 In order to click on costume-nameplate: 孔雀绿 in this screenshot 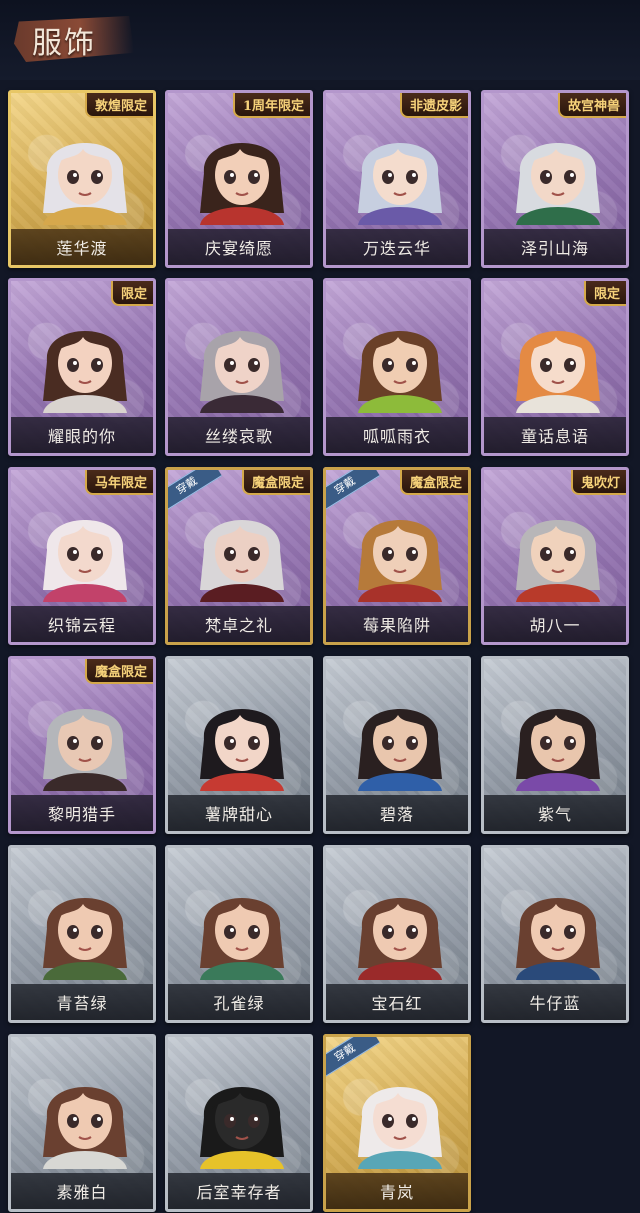, I will do `click(239, 1002)`.